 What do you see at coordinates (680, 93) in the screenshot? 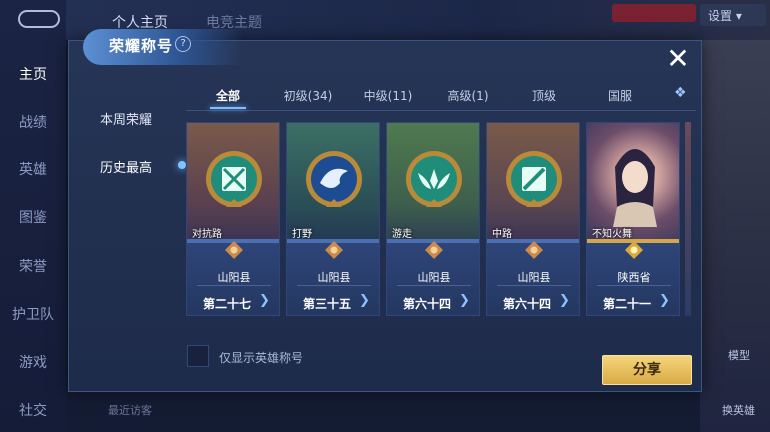
I see `more-tabs-icon: ❖` at bounding box center [680, 93].